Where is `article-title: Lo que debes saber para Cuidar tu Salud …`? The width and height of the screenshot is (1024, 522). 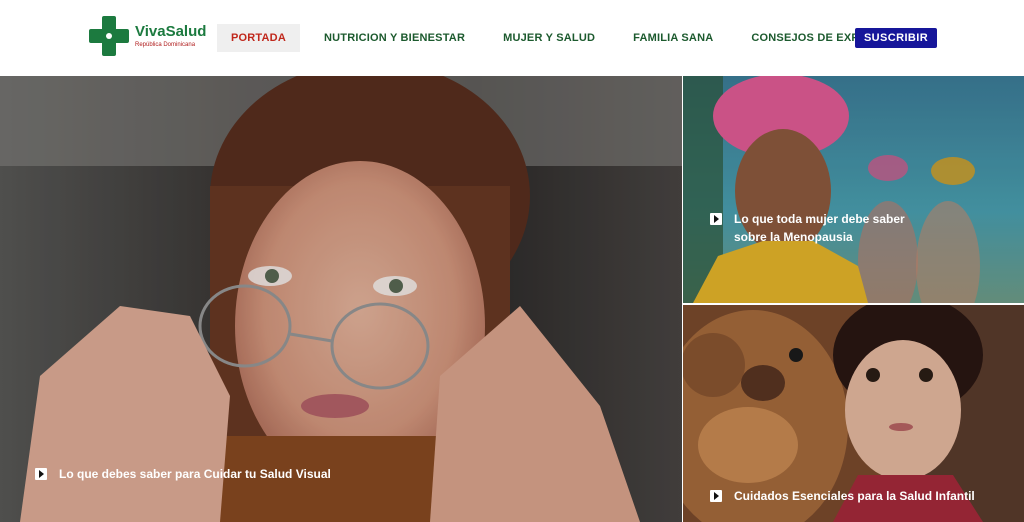
article-title: Lo que debes saber para Cuidar tu Salud … is located at coordinates (195, 474).